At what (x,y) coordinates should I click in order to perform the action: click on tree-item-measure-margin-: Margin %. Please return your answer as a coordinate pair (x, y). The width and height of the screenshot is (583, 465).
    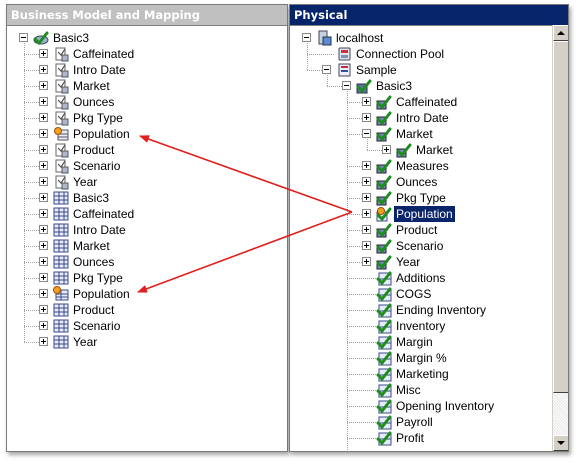
    Looking at the image, I should click on (421, 358).